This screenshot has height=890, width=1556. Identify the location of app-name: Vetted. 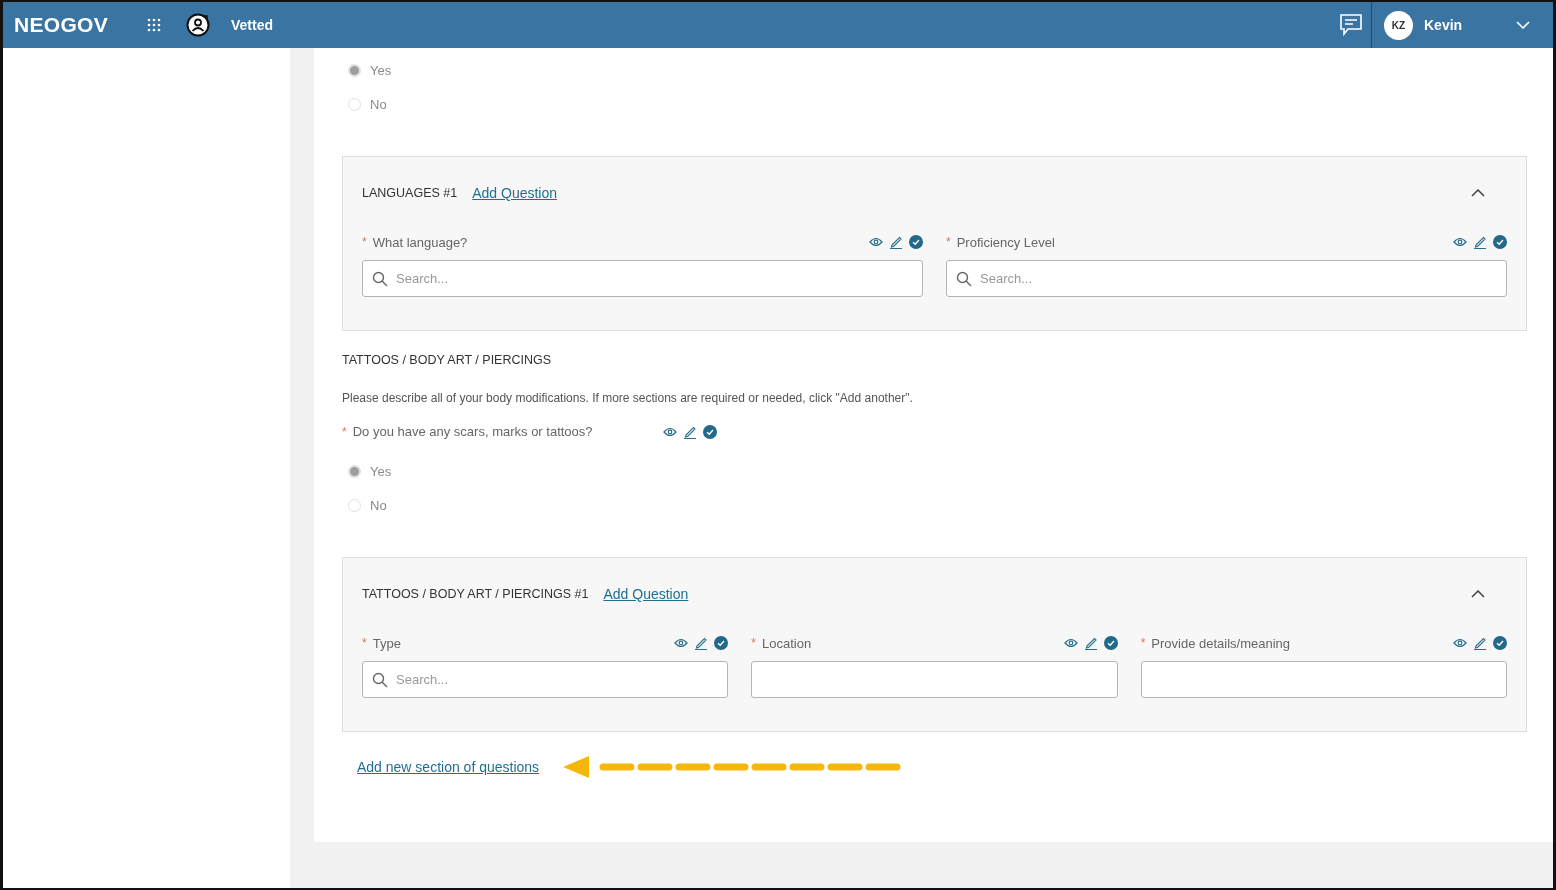
(252, 25).